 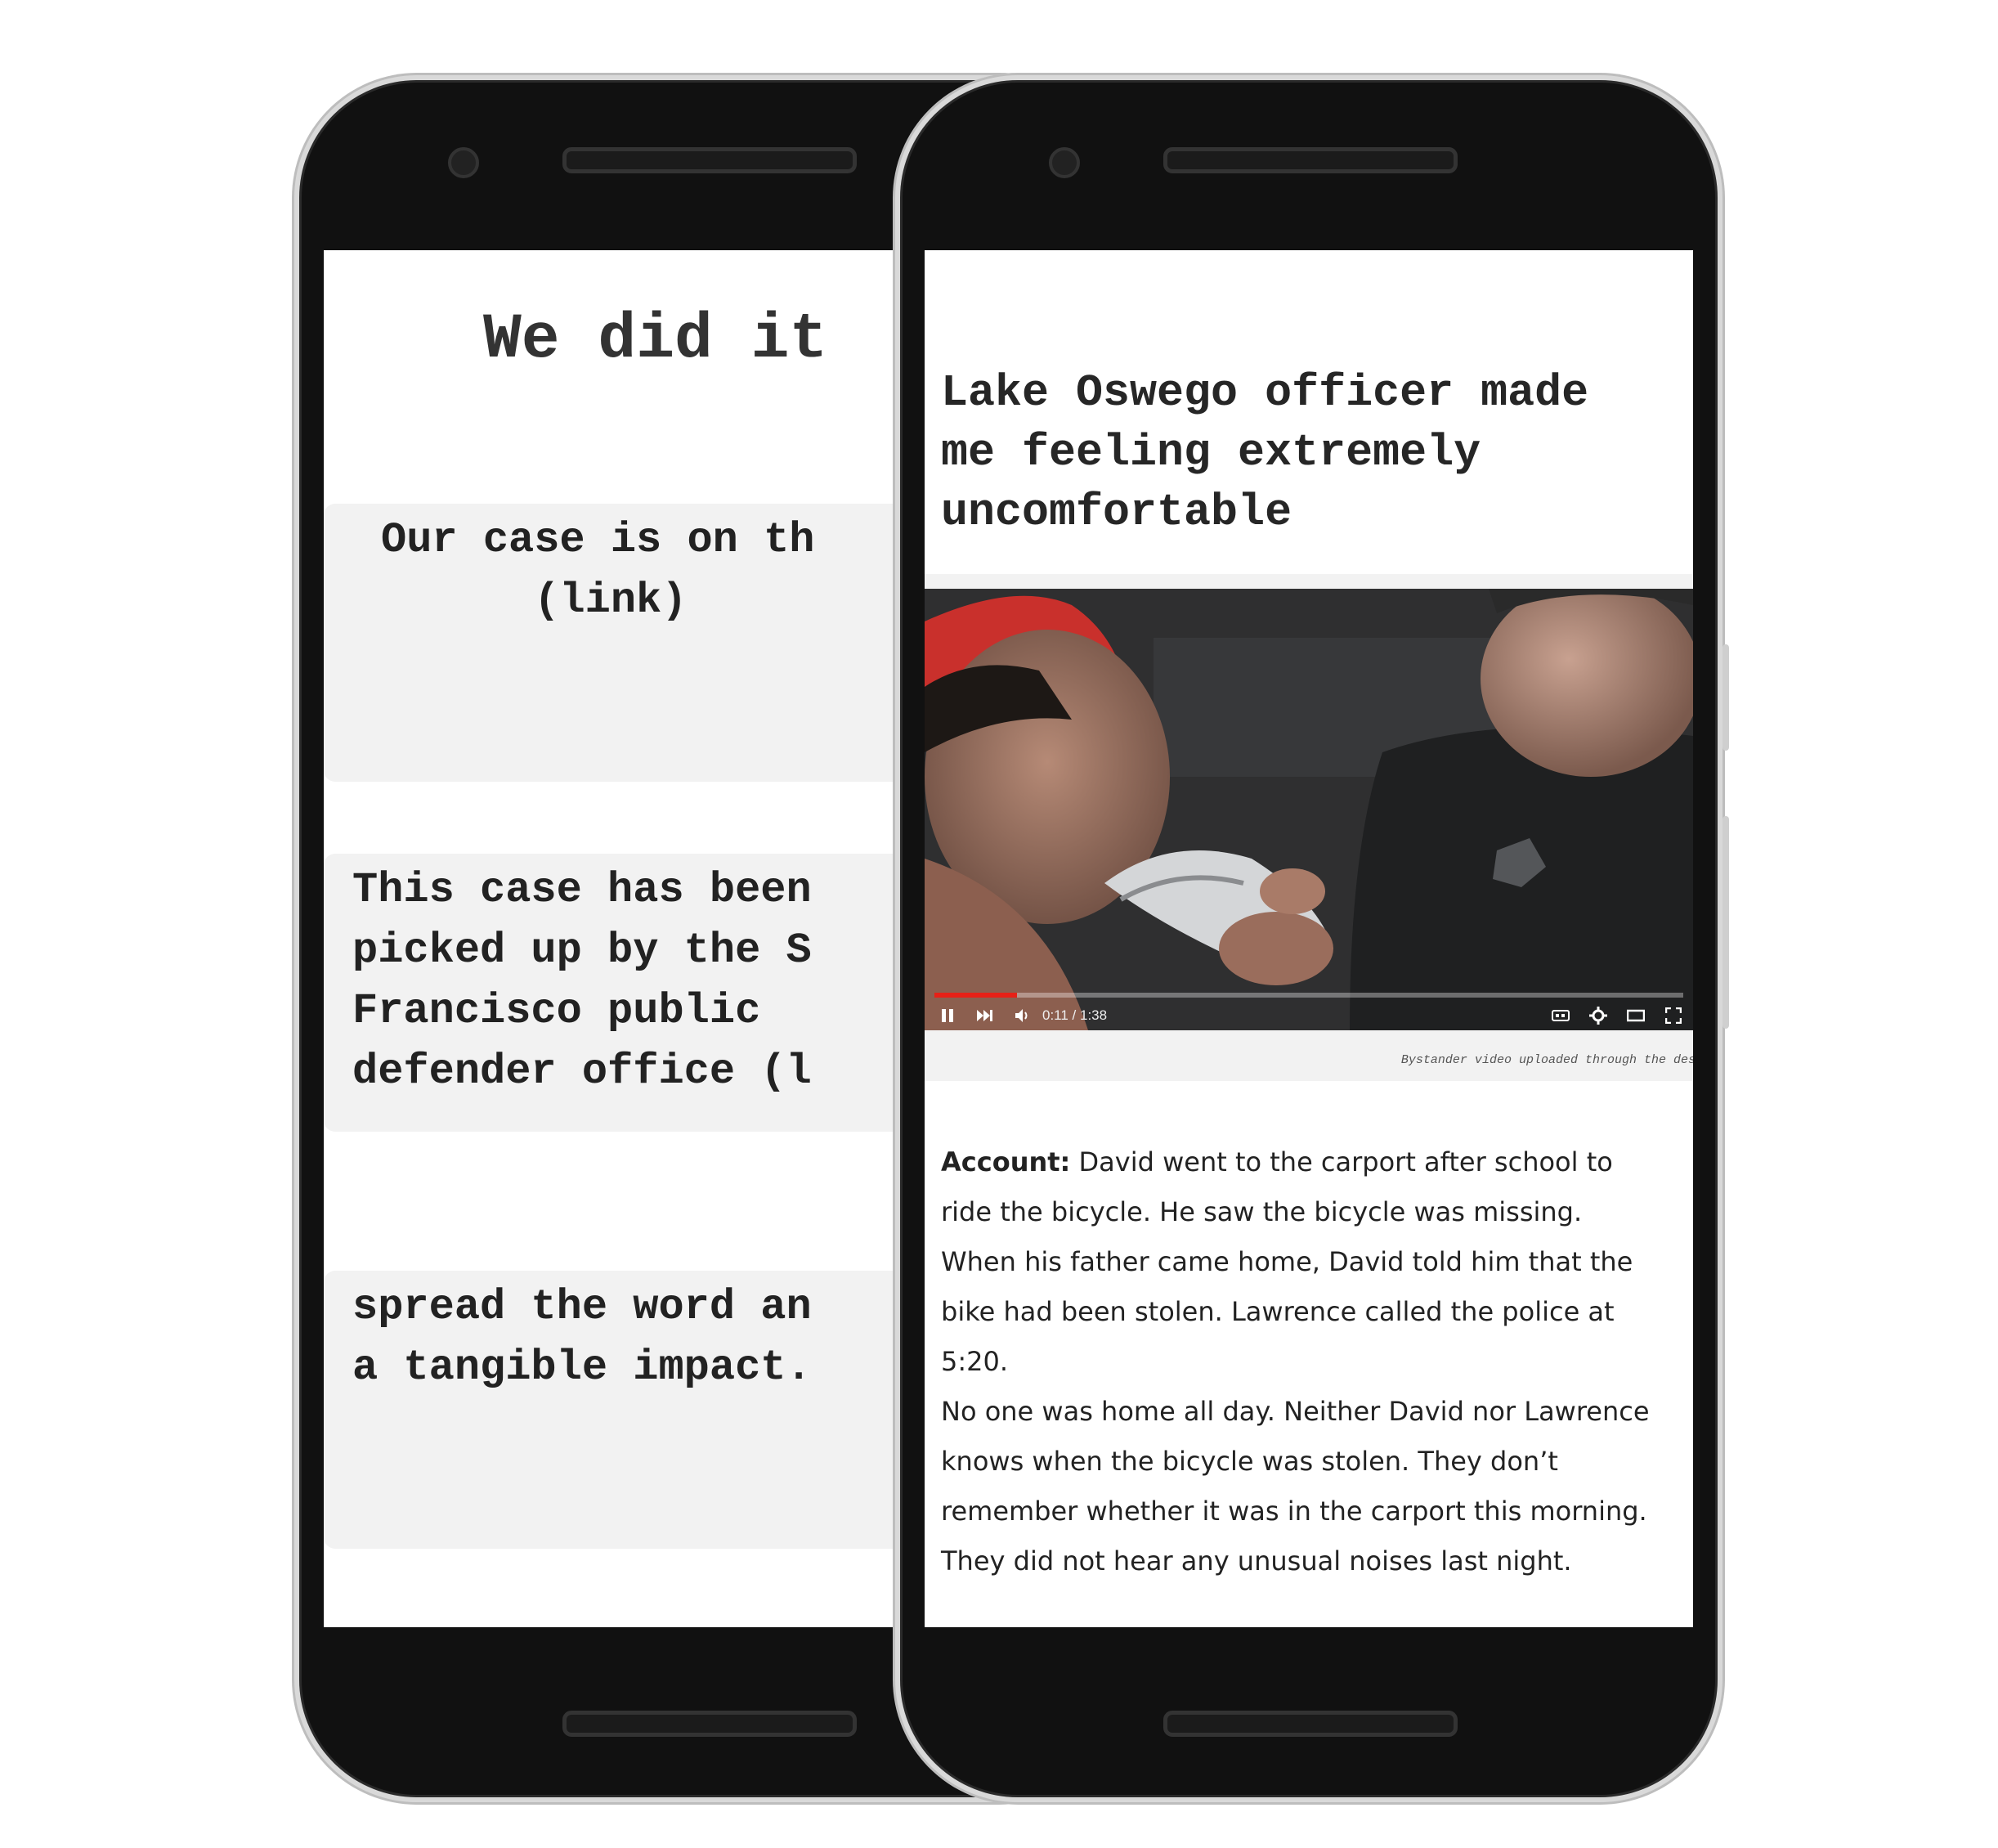 I want to click on theater-icon, so click(x=1636, y=1015).